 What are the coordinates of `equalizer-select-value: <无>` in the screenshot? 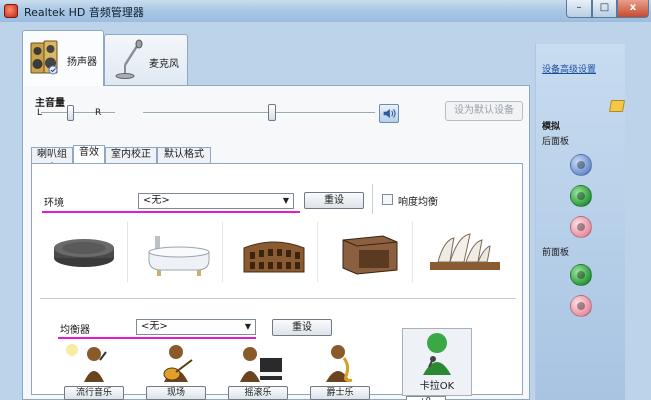 It's located at (154, 326).